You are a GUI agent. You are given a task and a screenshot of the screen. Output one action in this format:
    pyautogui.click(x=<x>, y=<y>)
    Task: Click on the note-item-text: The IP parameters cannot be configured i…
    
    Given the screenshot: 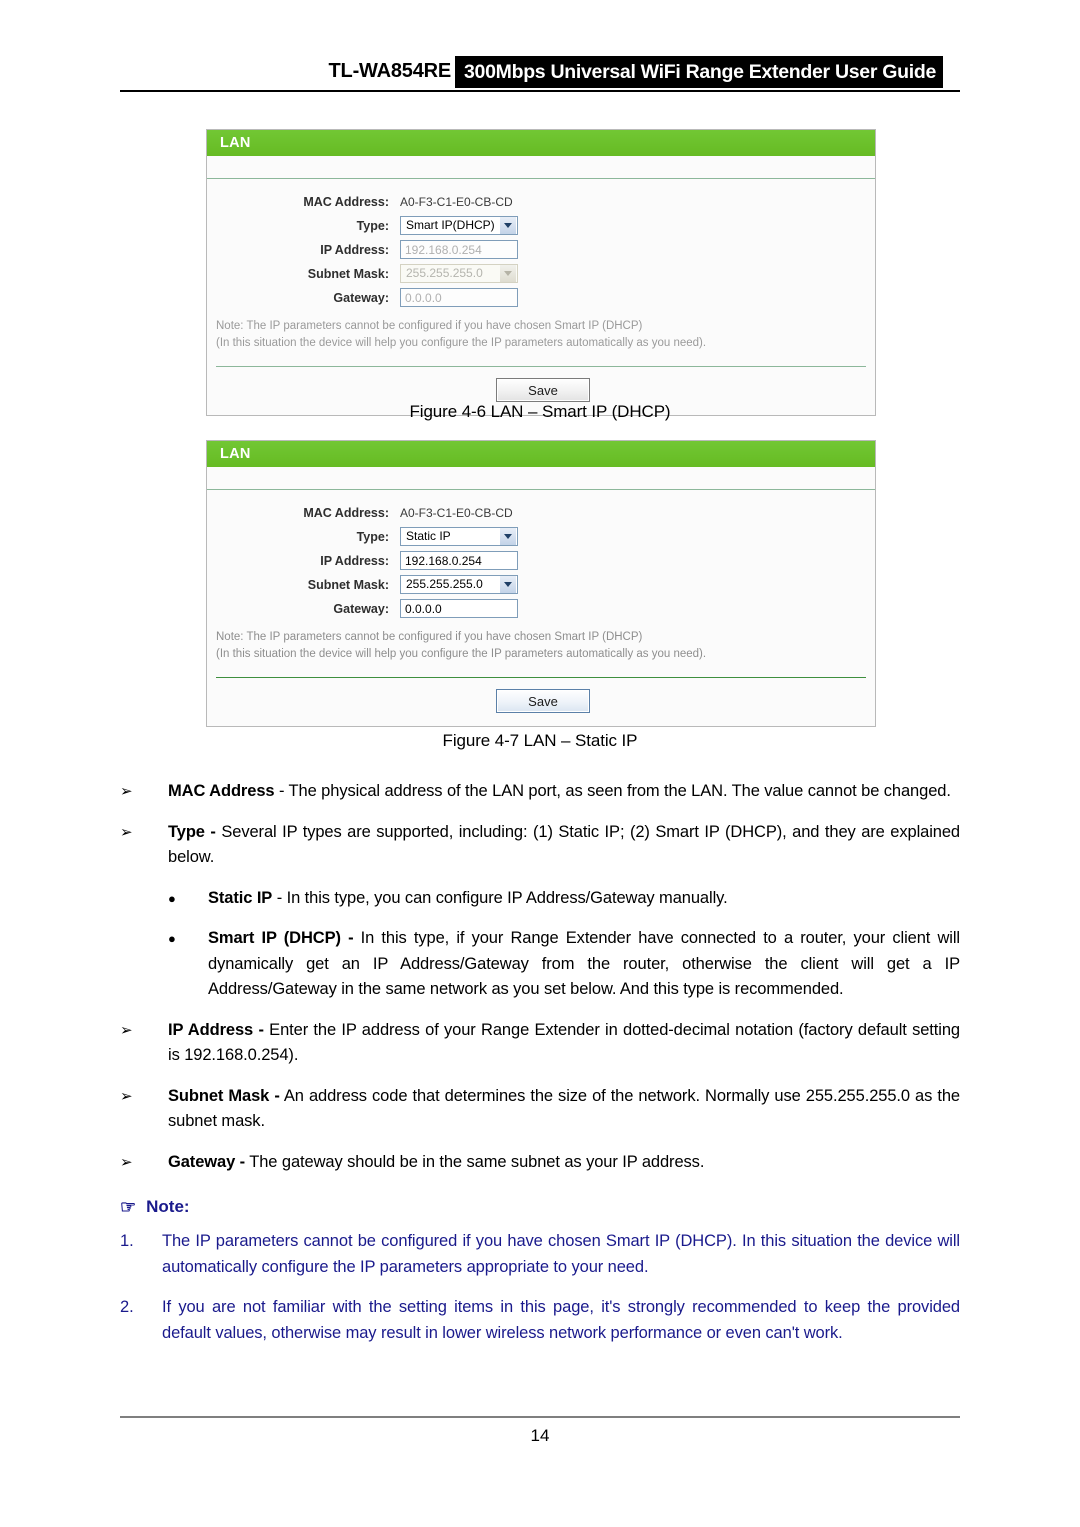 What is the action you would take?
    pyautogui.click(x=561, y=1254)
    